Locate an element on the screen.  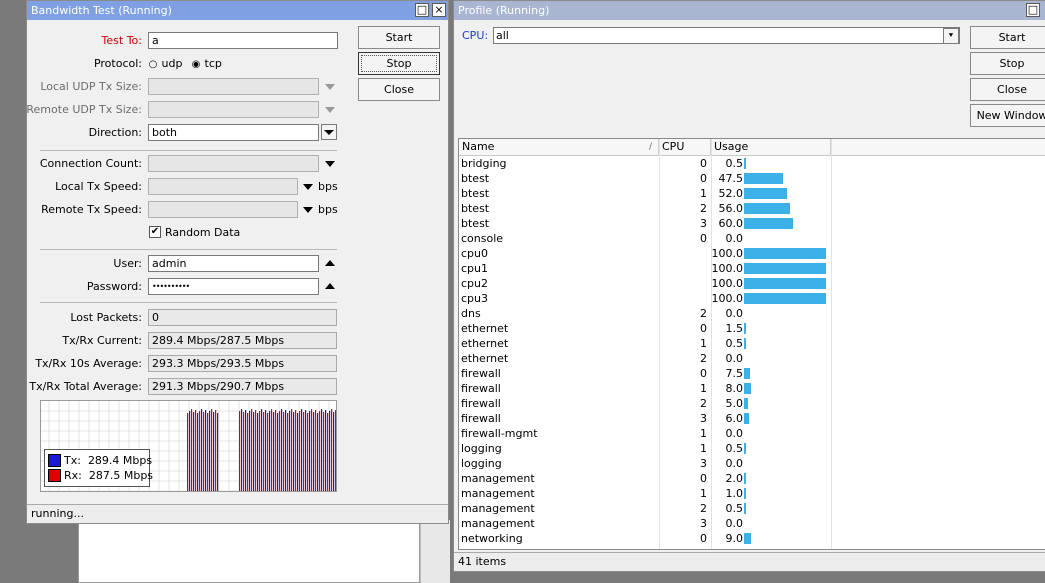
table-row: logging 1 0.5 is located at coordinates (752, 448).